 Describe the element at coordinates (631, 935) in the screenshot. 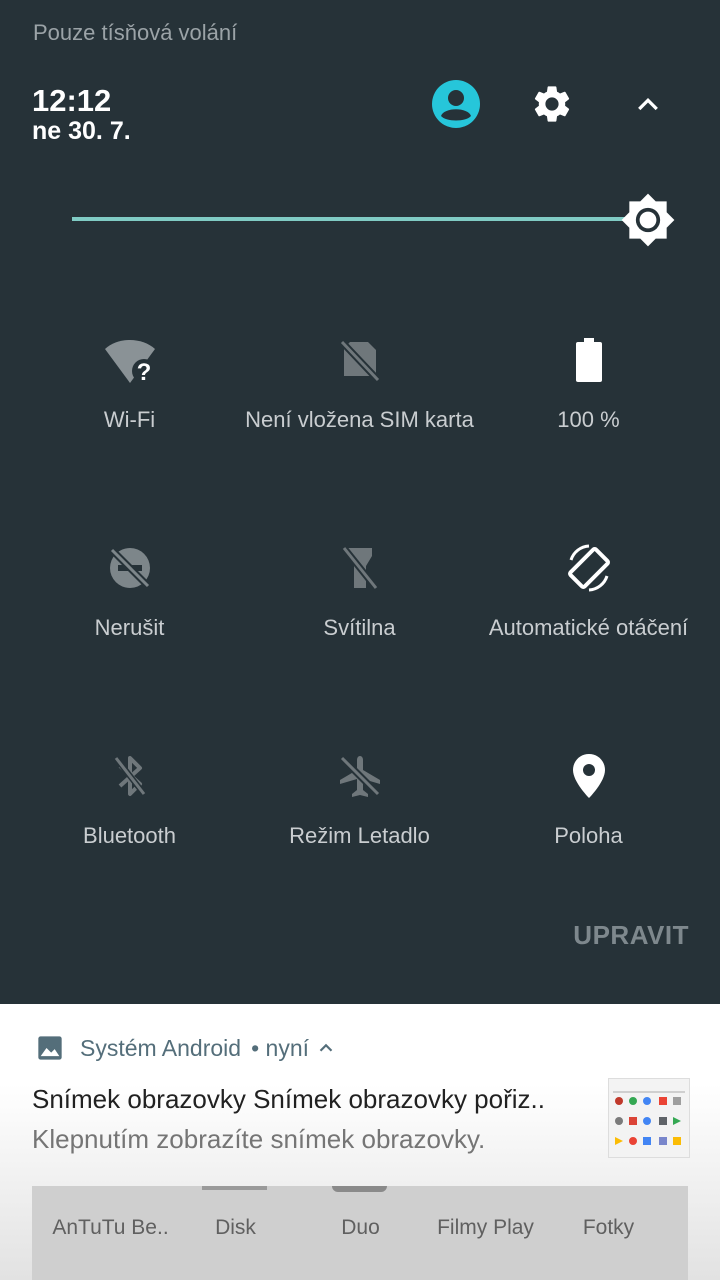

I see `edit-button: UPRAVIT` at that location.